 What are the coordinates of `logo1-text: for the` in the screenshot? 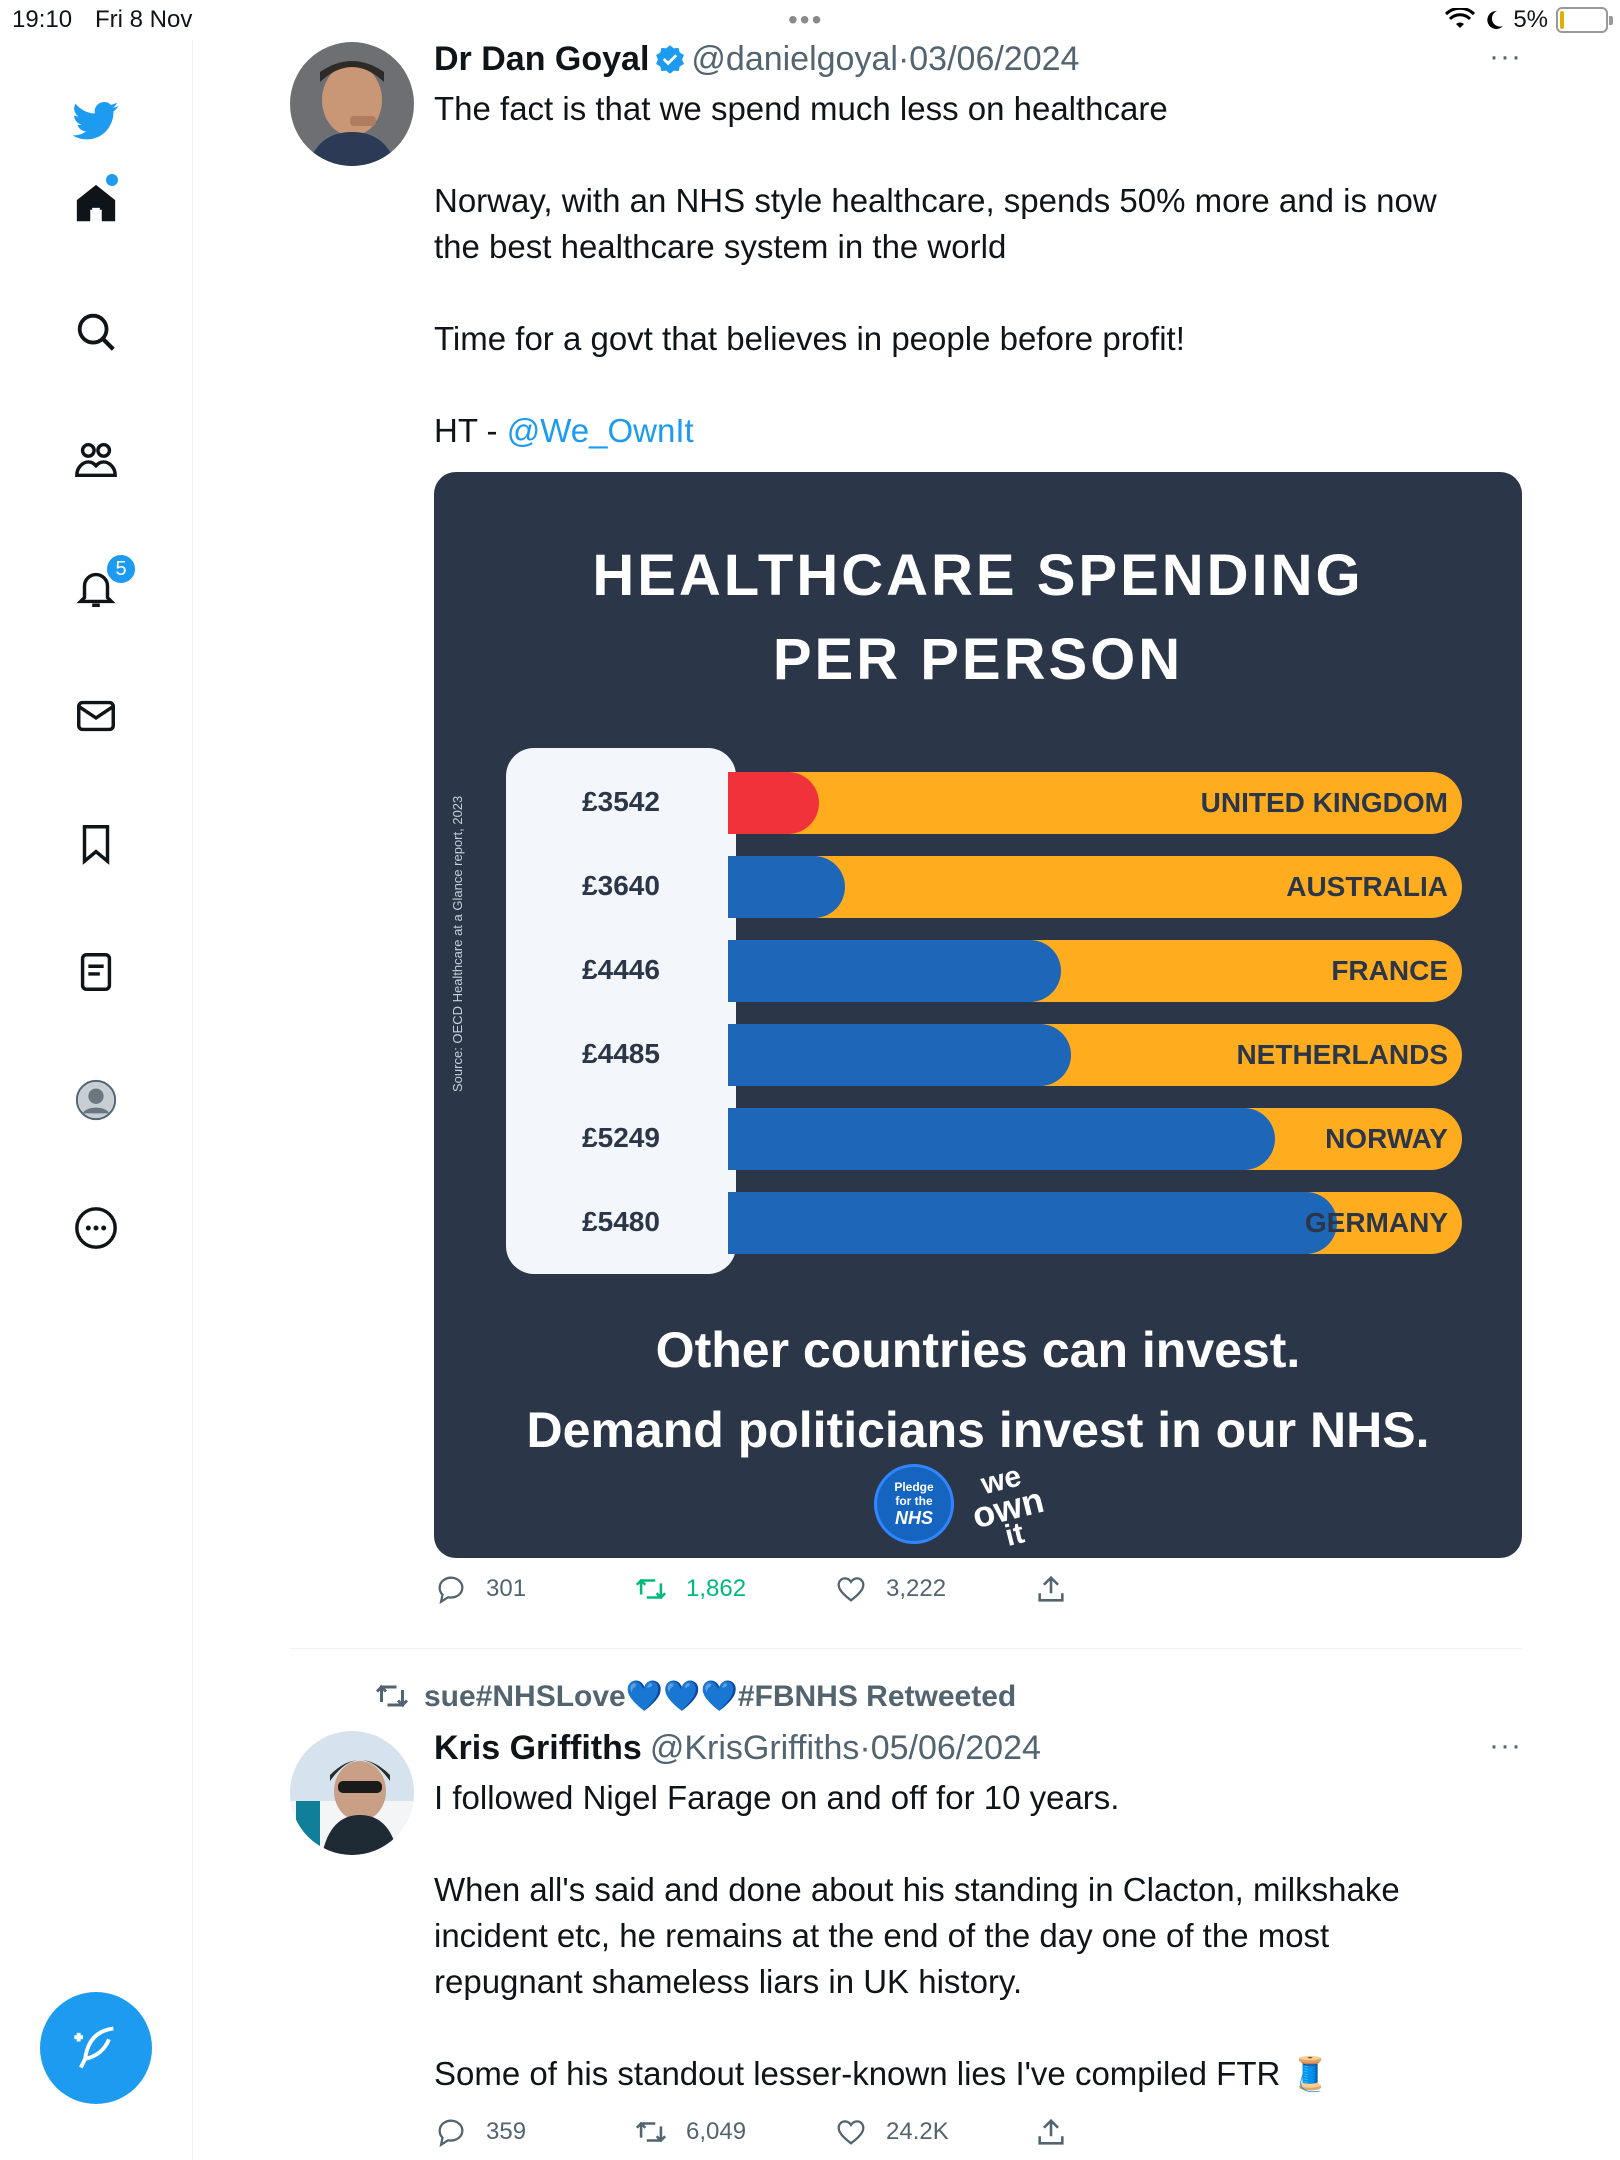 It's located at (914, 1501).